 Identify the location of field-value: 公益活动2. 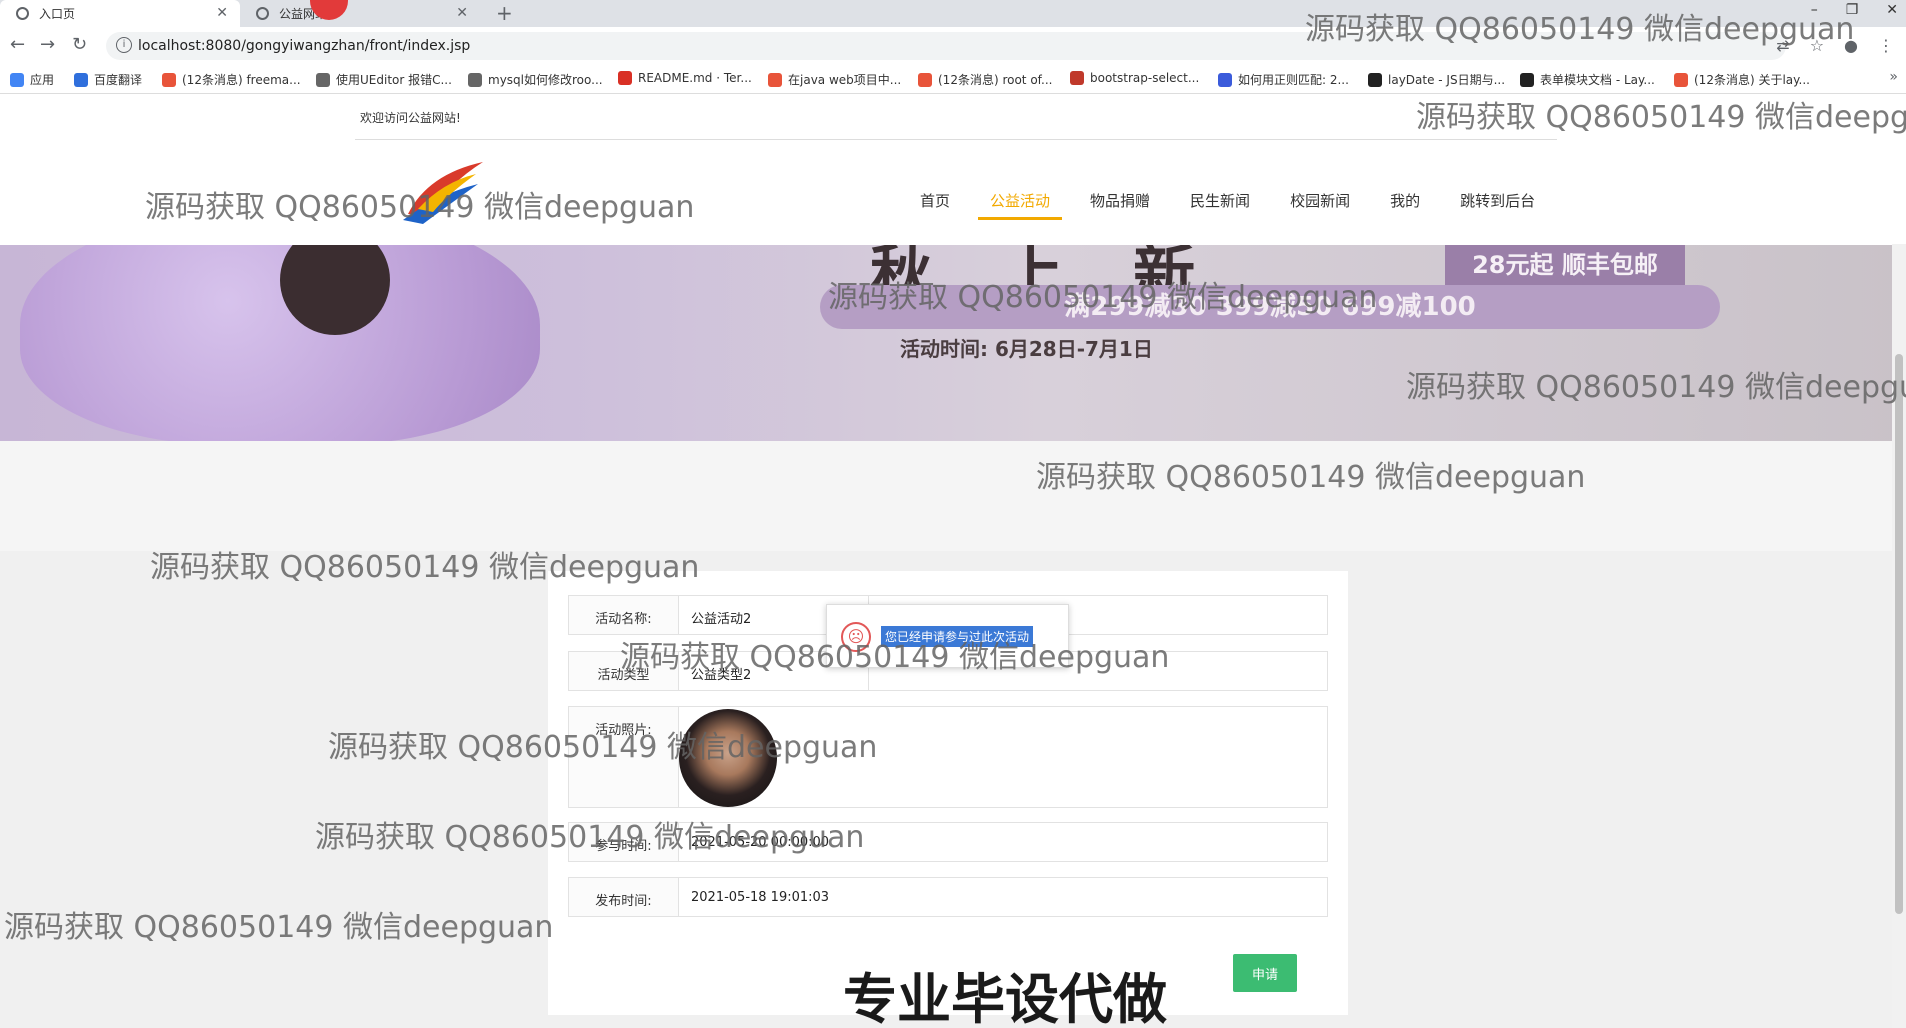
(721, 619).